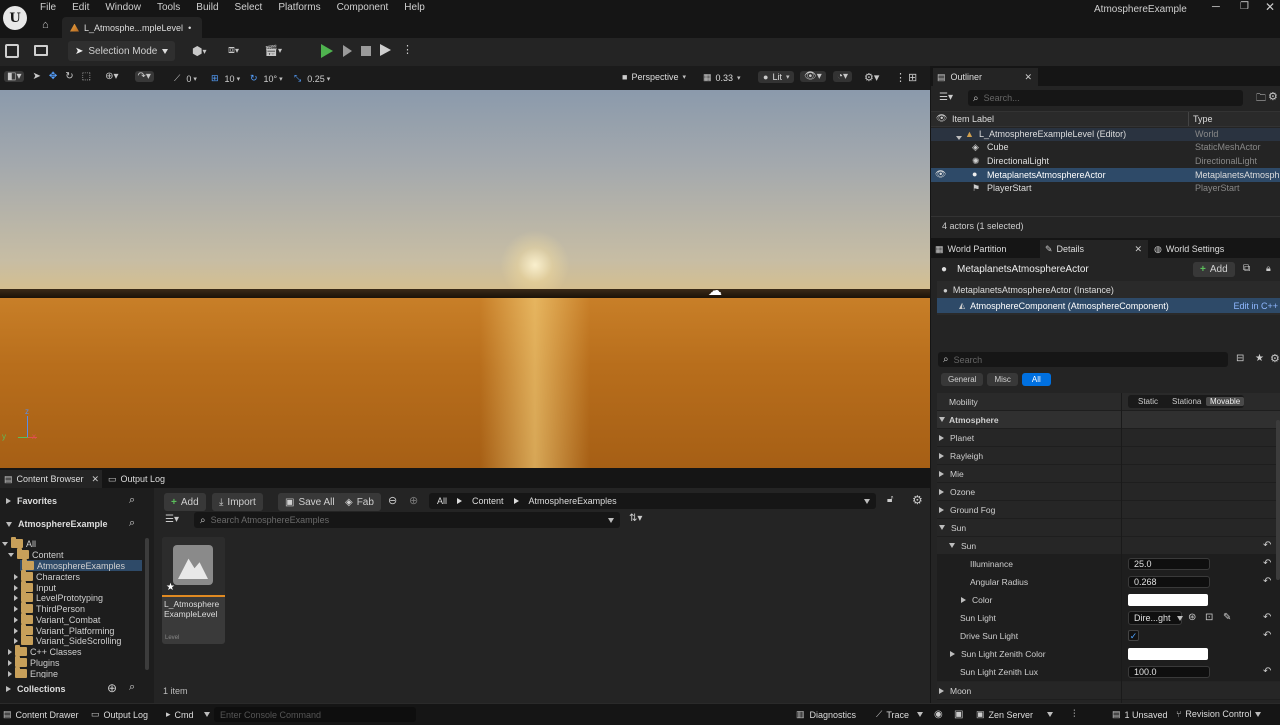  Describe the element at coordinates (1036, 379) in the screenshot. I see `filter-all: All` at that location.